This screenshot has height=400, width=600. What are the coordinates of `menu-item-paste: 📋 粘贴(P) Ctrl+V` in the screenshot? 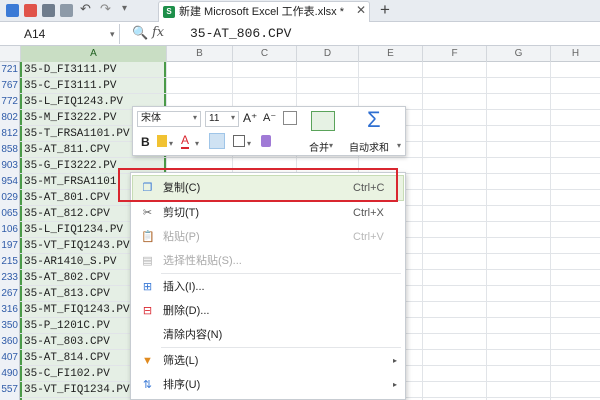 It's located at (268, 237).